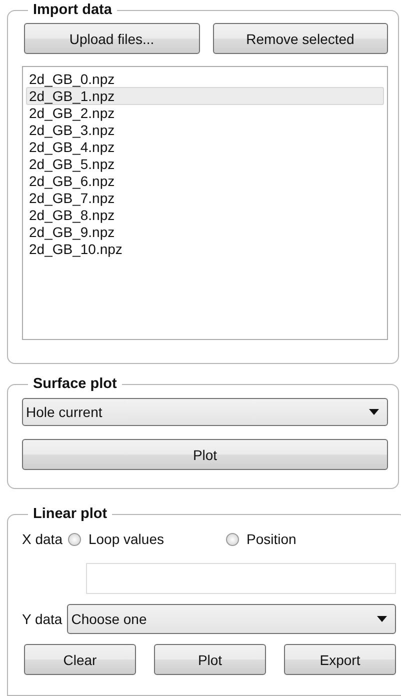  I want to click on file-list-item: 2d_GB_3.npz, so click(205, 130).